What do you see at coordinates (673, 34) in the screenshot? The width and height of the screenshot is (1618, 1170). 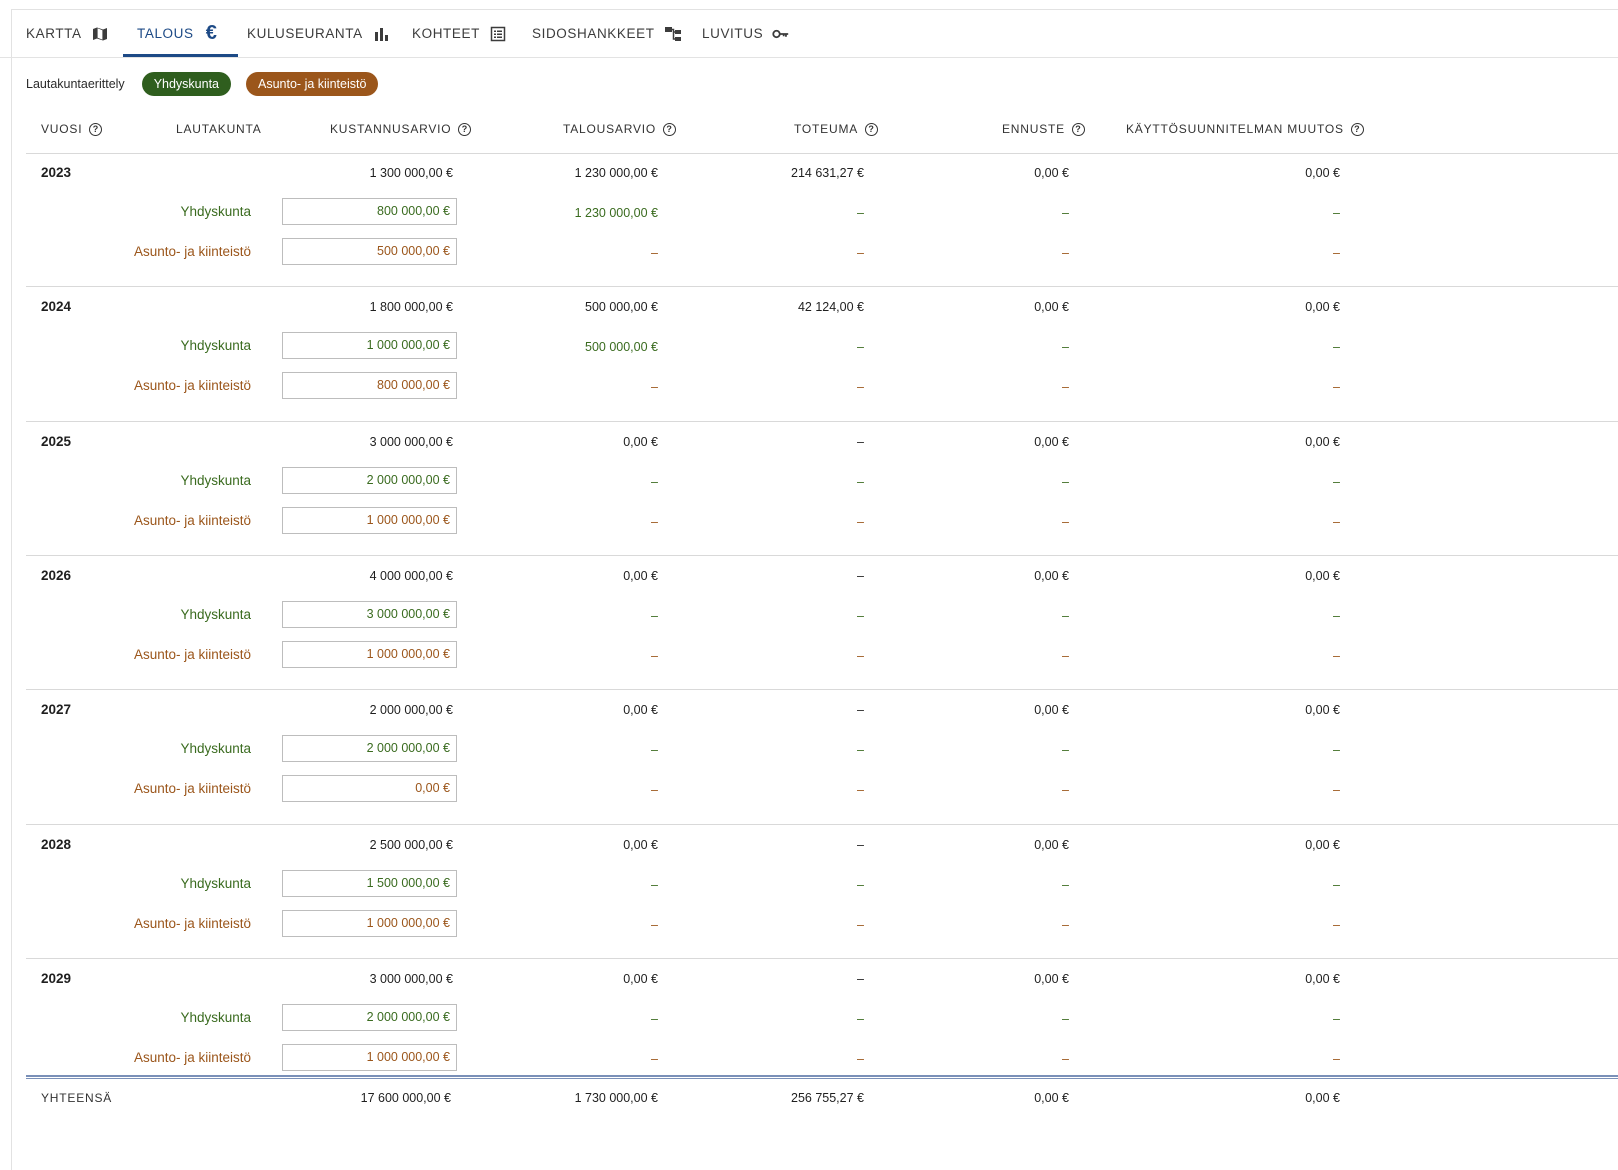 I see `hierarchy-icon` at bounding box center [673, 34].